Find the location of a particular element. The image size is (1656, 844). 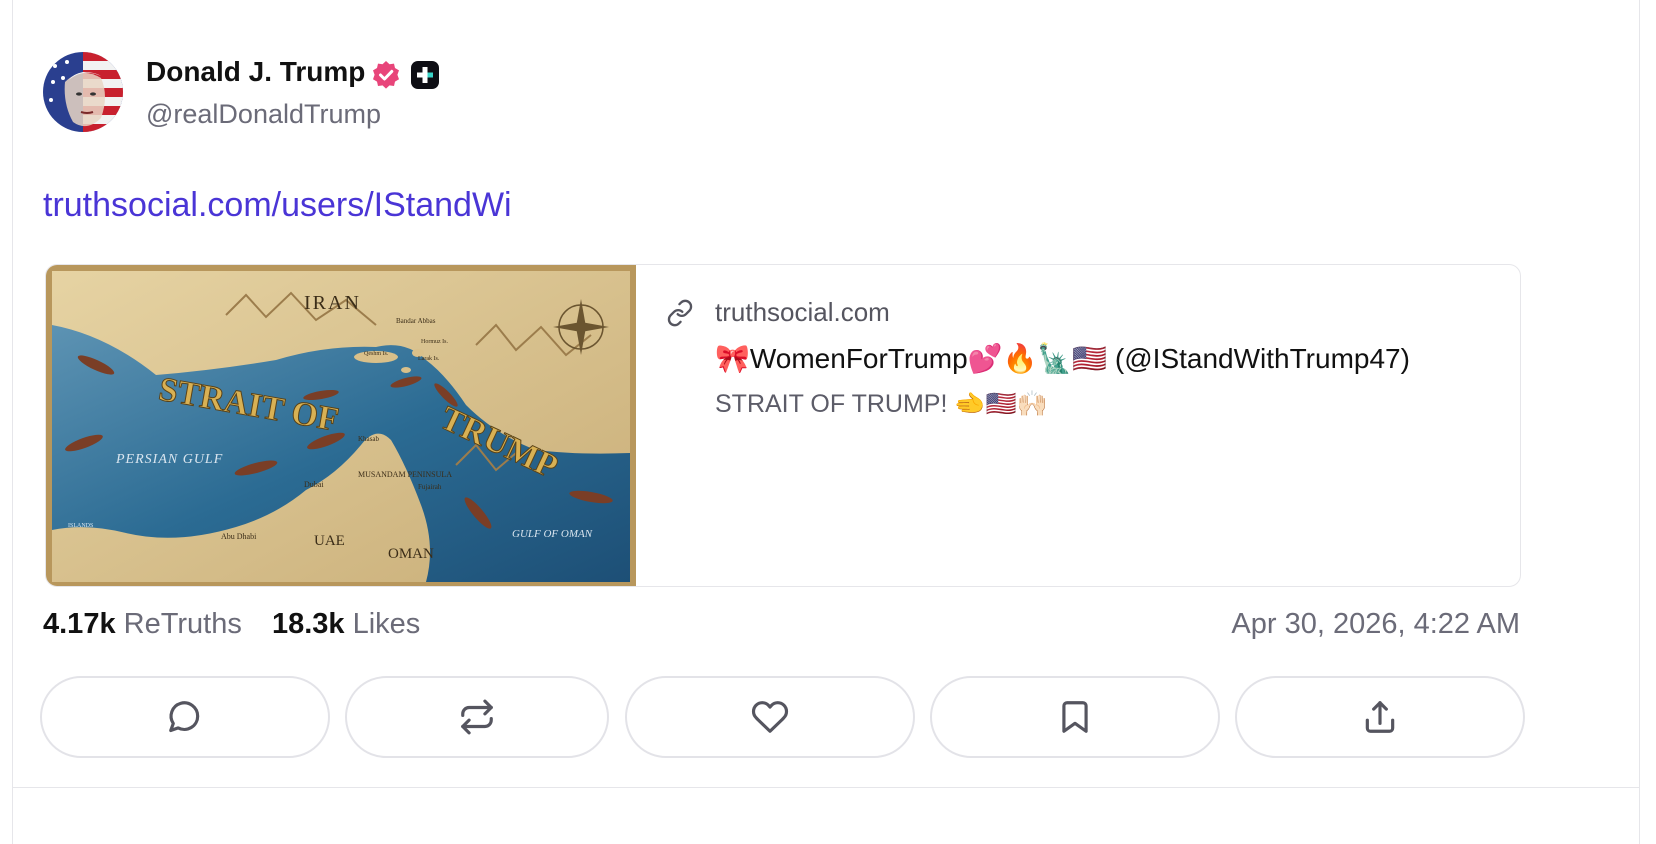

retruths-label: ReTruths is located at coordinates (183, 624).